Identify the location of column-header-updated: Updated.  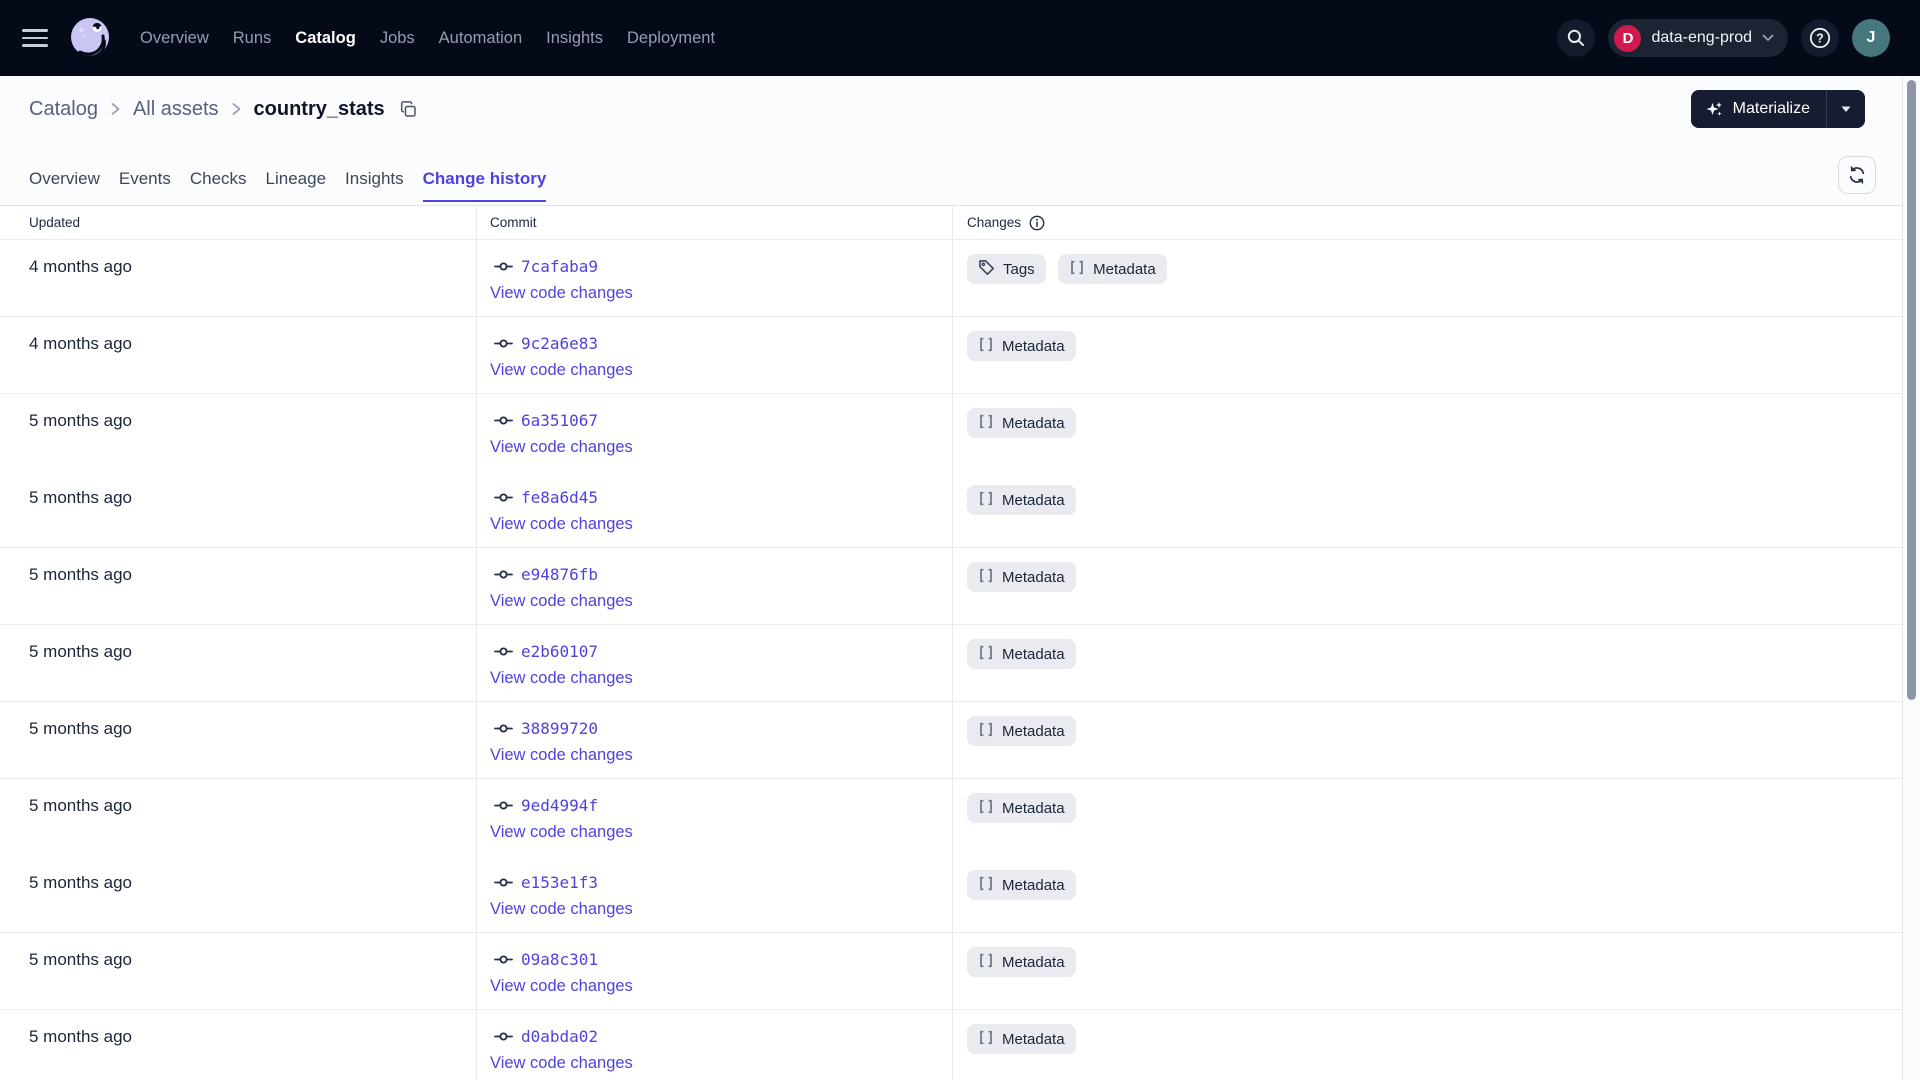
(238, 222).